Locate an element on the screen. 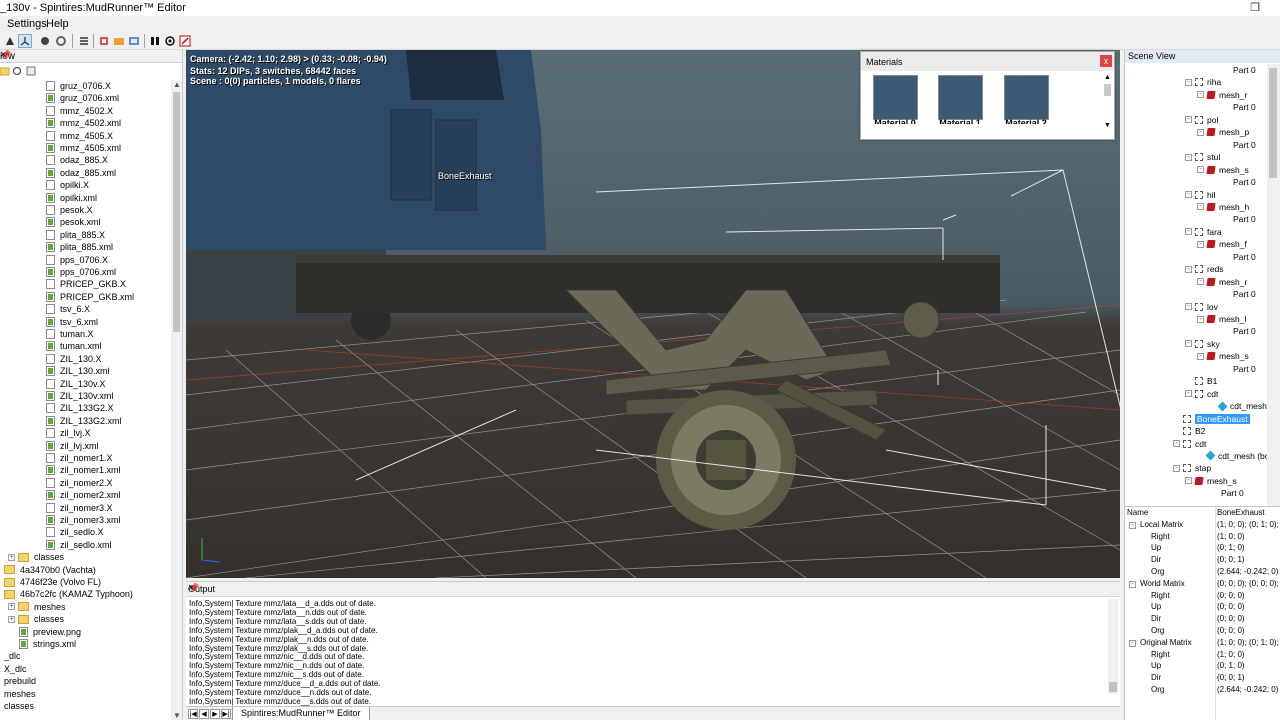 This screenshot has width=1280, height=720. filter-icon is located at coordinates (31, 72).